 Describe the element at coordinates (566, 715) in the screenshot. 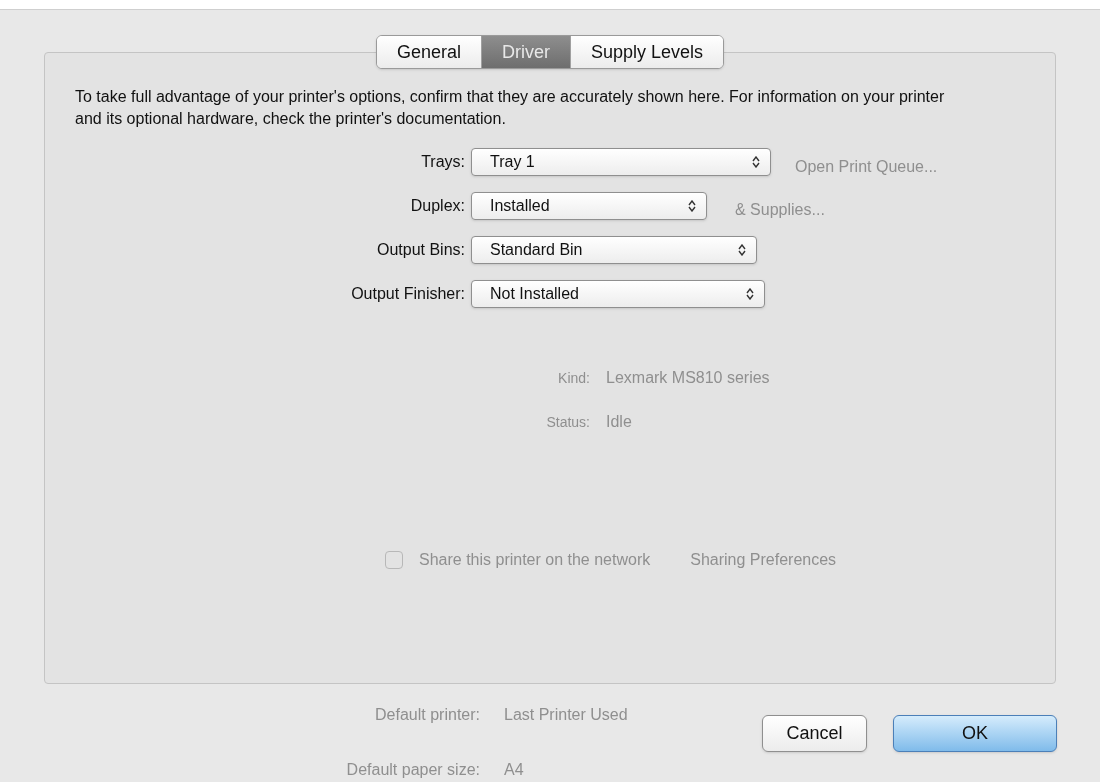

I see `faded-value: Last Printer Used` at that location.